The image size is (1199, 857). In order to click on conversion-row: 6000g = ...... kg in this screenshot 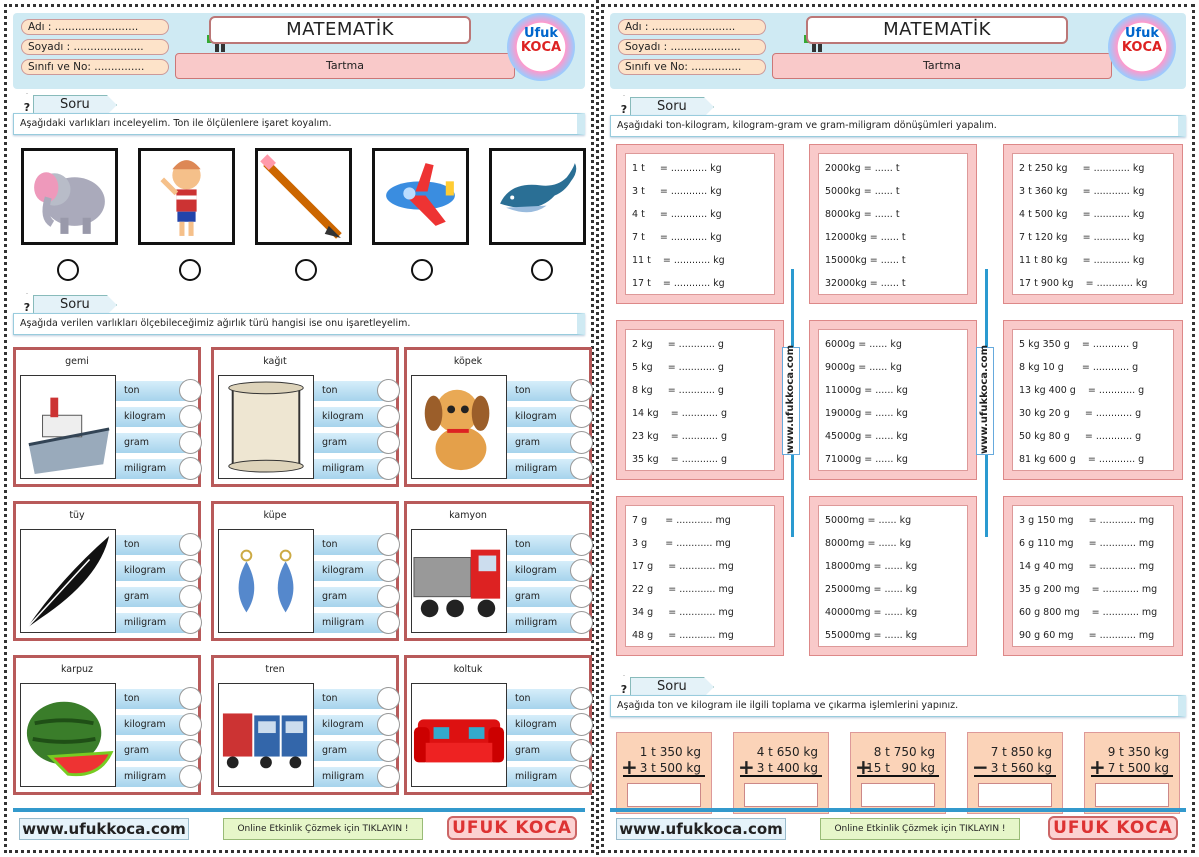, I will do `click(893, 344)`.